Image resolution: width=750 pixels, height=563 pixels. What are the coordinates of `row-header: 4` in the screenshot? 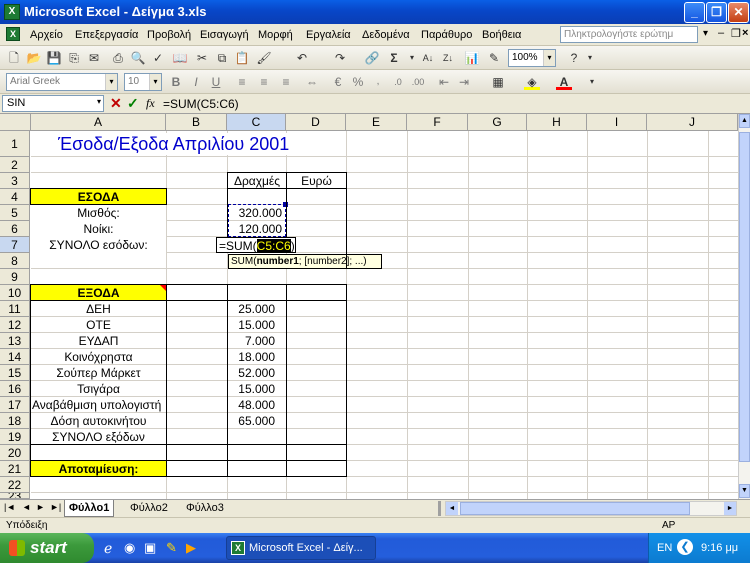 It's located at (15, 197).